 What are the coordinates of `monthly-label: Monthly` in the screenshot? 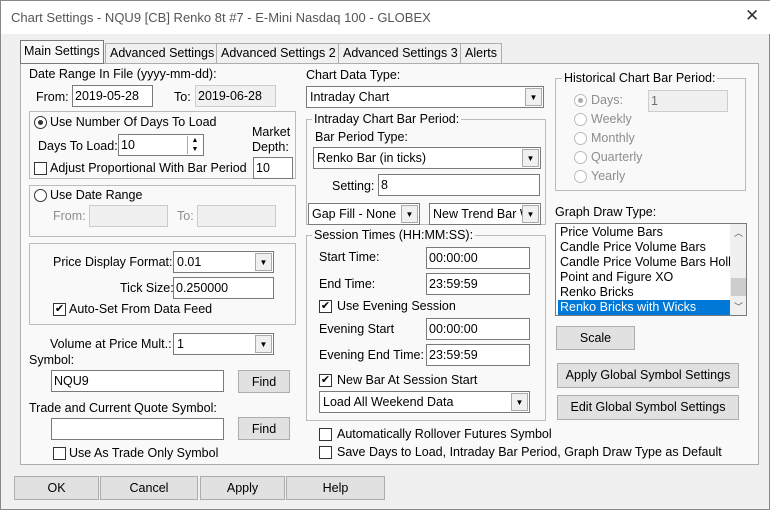 It's located at (613, 138).